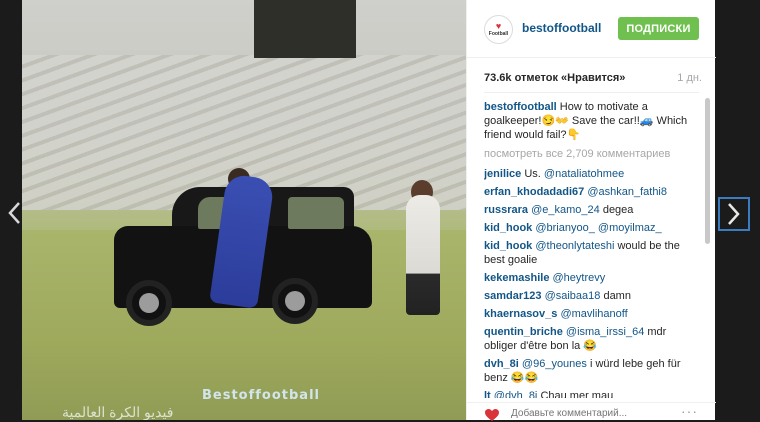  What do you see at coordinates (502, 174) in the screenshot?
I see `comment-username: jenilice` at bounding box center [502, 174].